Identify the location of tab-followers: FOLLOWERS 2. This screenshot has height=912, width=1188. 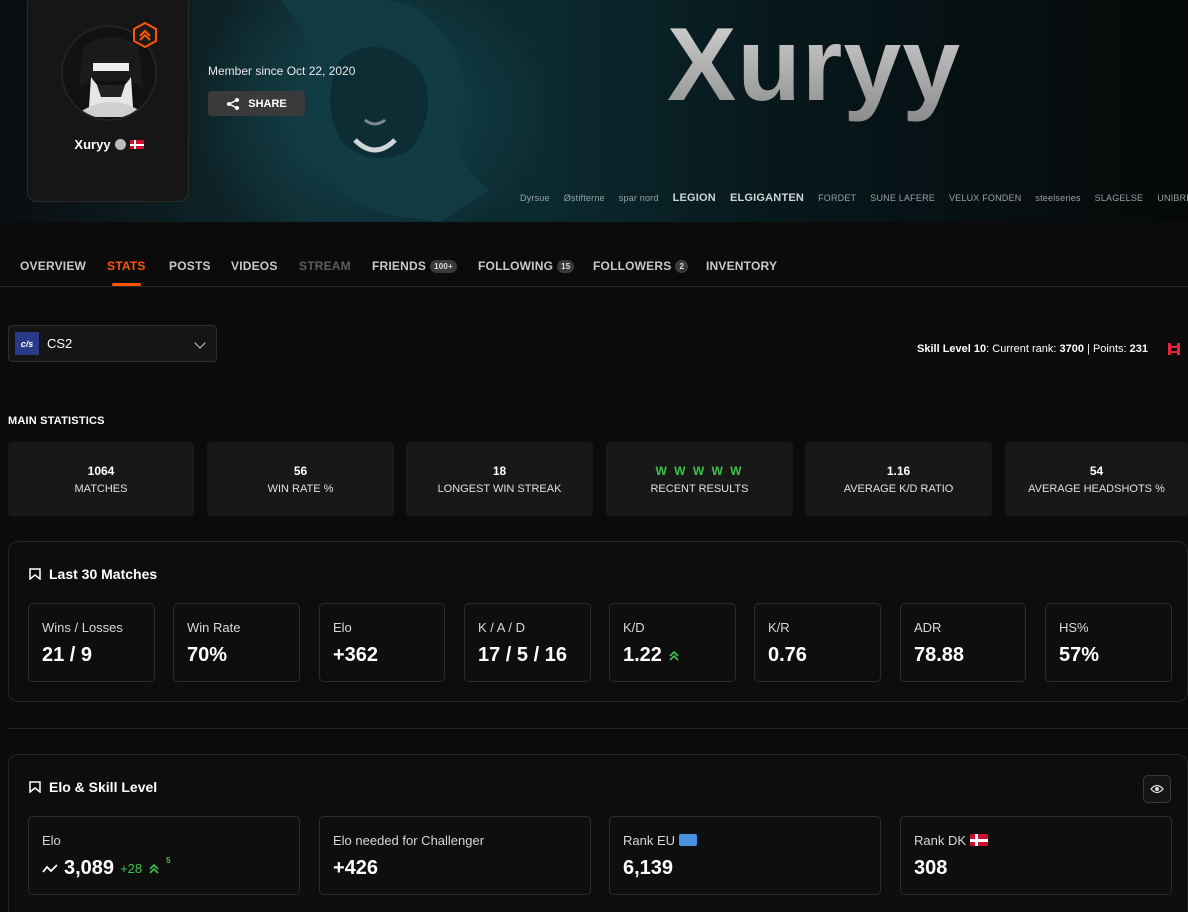
(641, 266).